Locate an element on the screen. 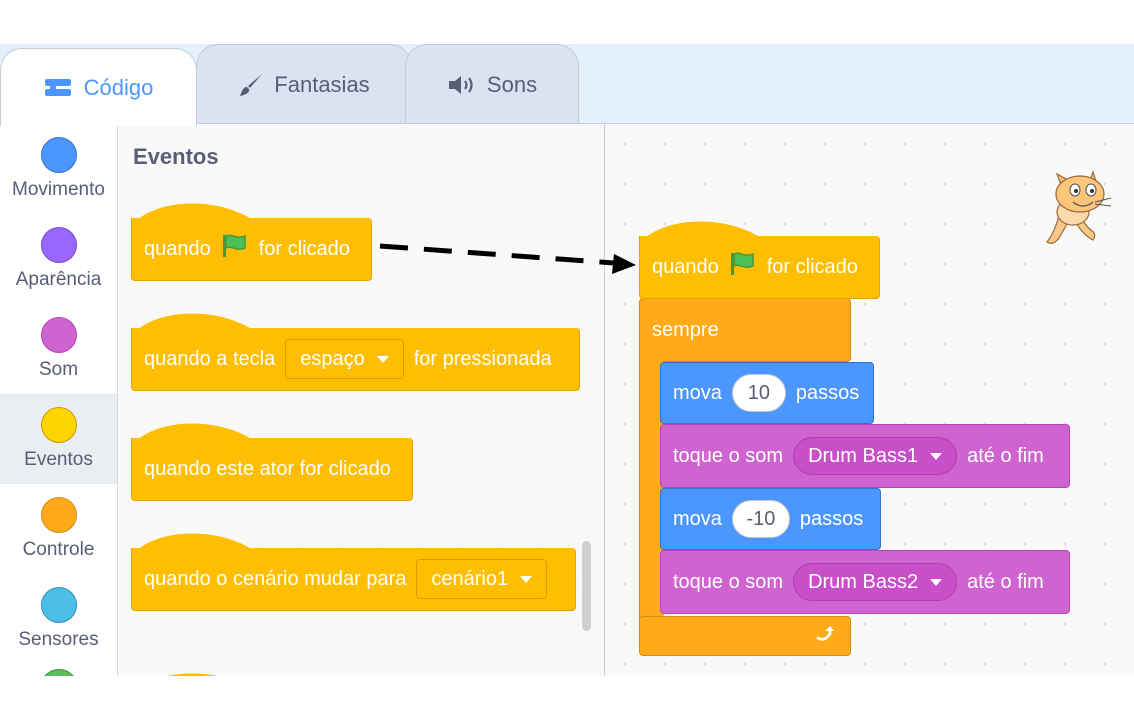 The height and width of the screenshot is (720, 1134). category-label: Movimento is located at coordinates (58, 189).